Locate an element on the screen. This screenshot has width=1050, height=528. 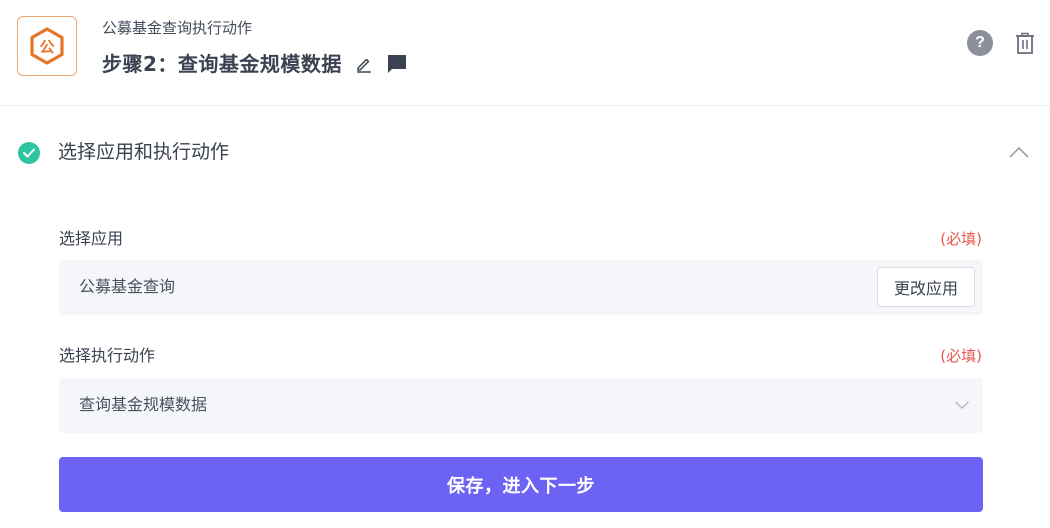
app-logo-text: 公 is located at coordinates (46, 47).